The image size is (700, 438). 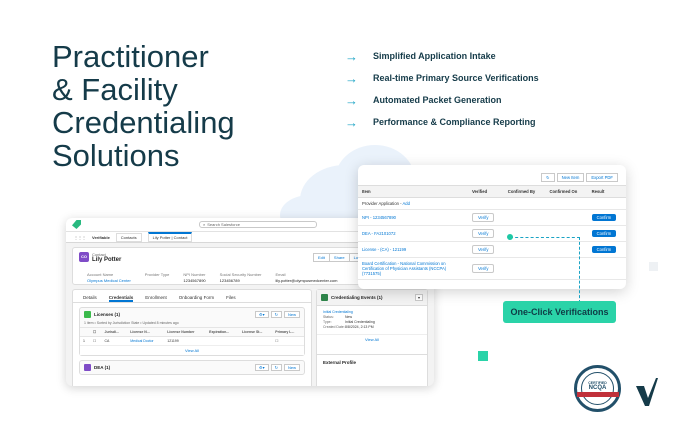 What do you see at coordinates (96, 340) in the screenshot?
I see `row-checkbox: ☐` at bounding box center [96, 340].